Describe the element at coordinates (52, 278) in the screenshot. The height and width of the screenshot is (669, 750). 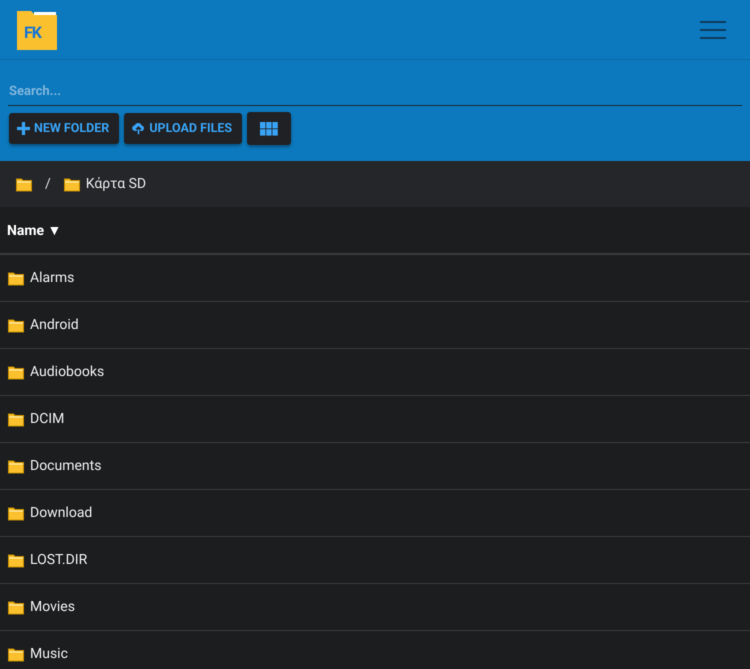
I see `folder-name: Alarms` at that location.